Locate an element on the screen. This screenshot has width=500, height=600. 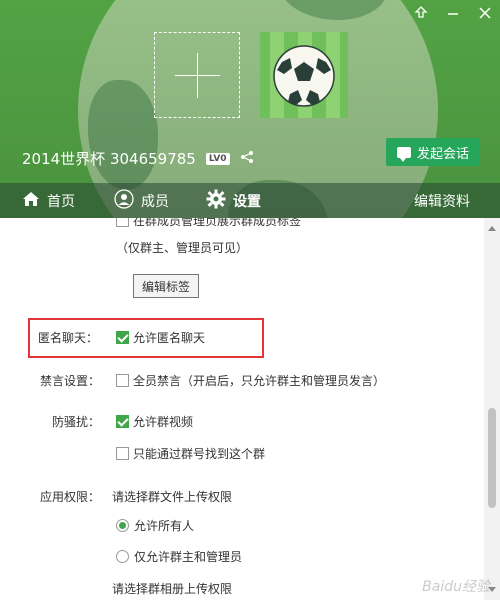
edit-profile-link: 编辑资料 is located at coordinates (442, 200).